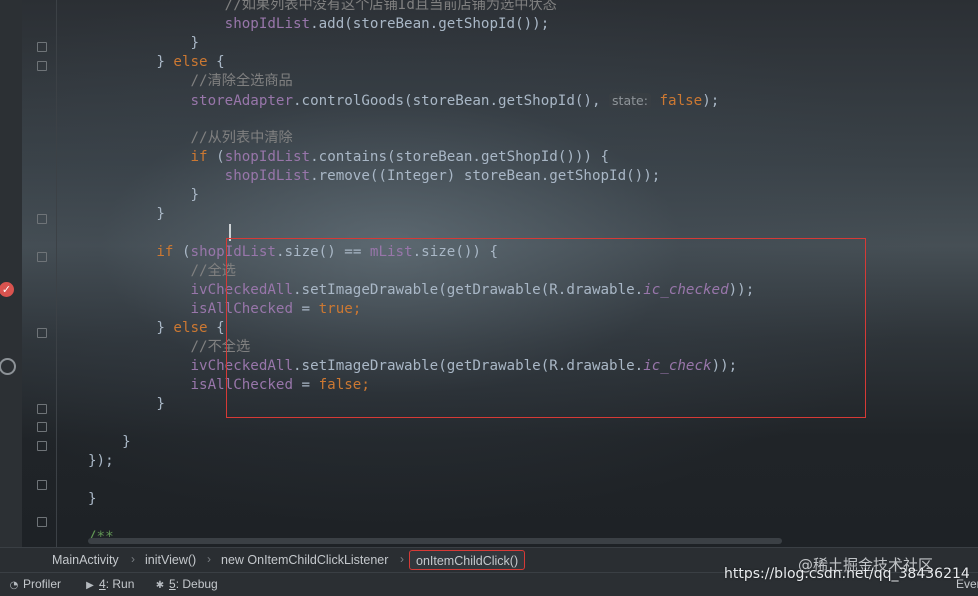 The height and width of the screenshot is (596, 978). What do you see at coordinates (430, 24) in the screenshot?
I see `code-token: .add(storeBean.getShopId());` at bounding box center [430, 24].